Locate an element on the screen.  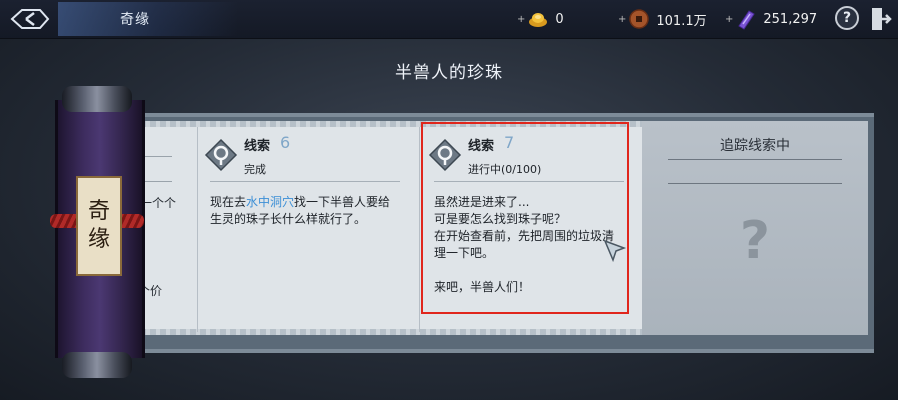
location-link: 水中洞穴 is located at coordinates (270, 202).